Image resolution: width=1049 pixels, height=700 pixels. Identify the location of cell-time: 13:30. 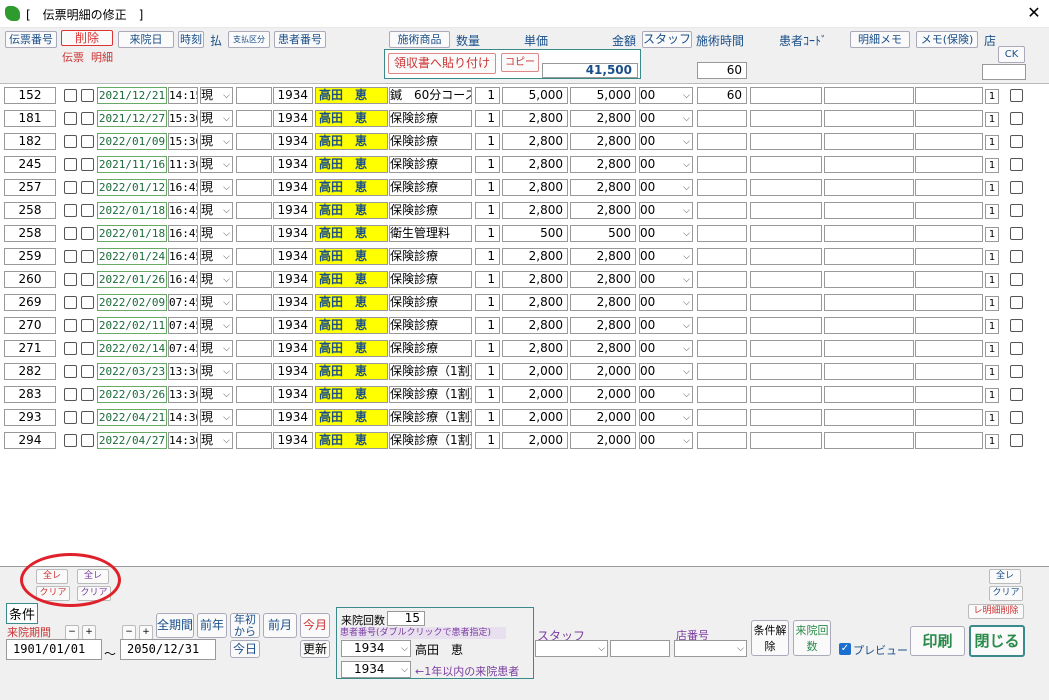
(183, 394).